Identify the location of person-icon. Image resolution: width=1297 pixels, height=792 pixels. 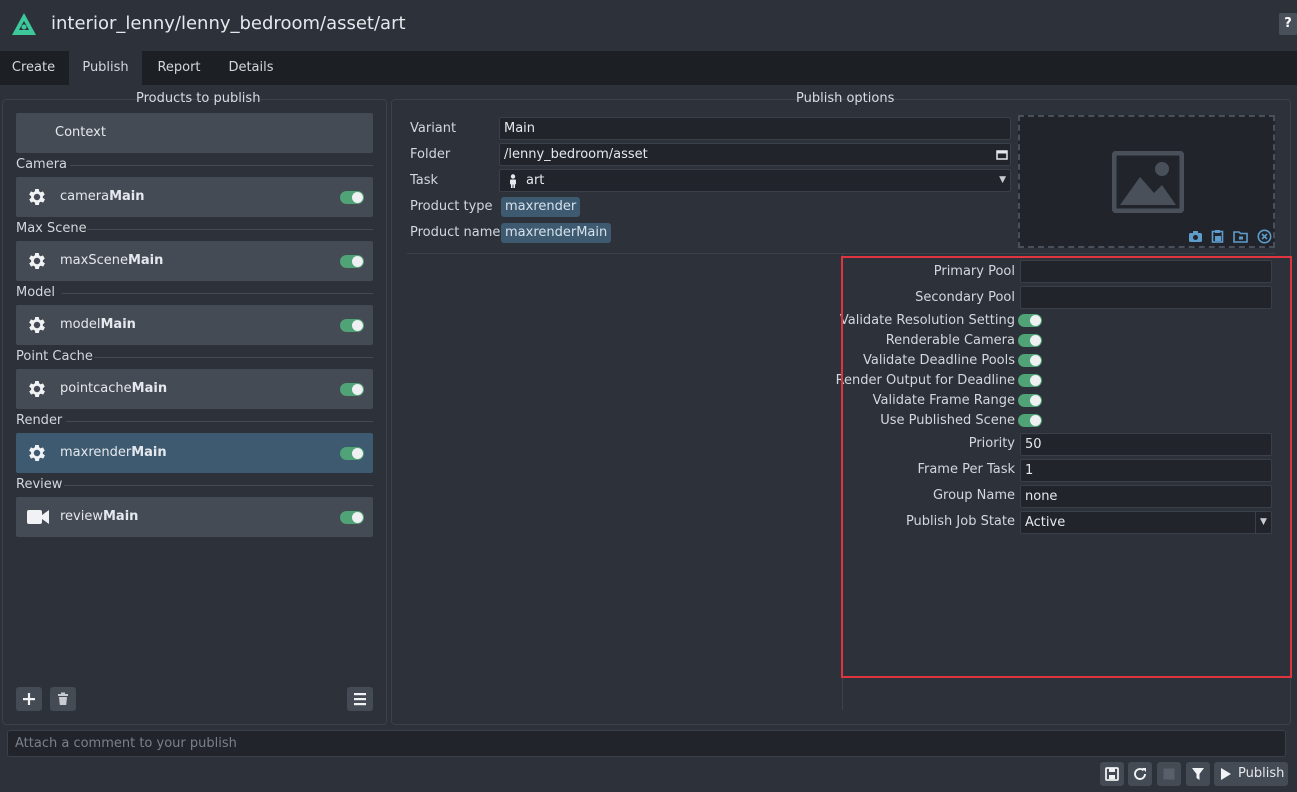
(513, 181).